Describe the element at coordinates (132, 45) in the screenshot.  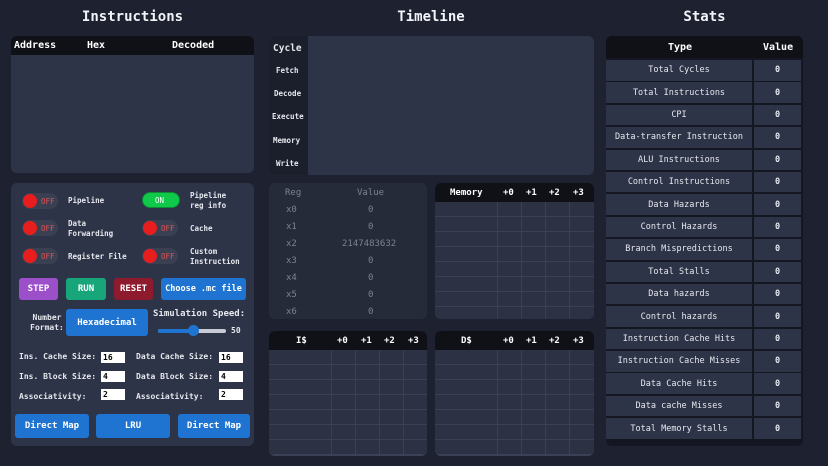
I see `instructions-header-row: Address Hex Decoded` at that location.